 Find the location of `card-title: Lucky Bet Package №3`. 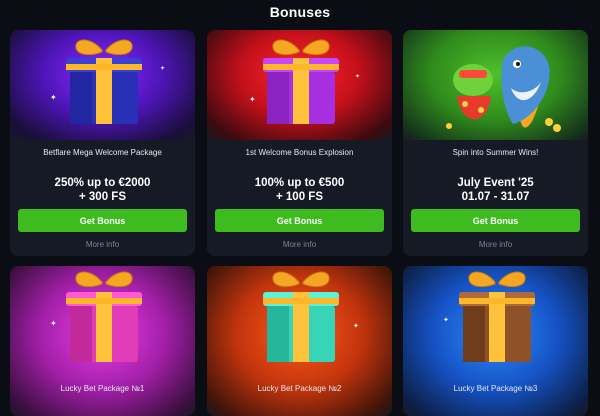

card-title: Lucky Bet Package №3 is located at coordinates (495, 388).